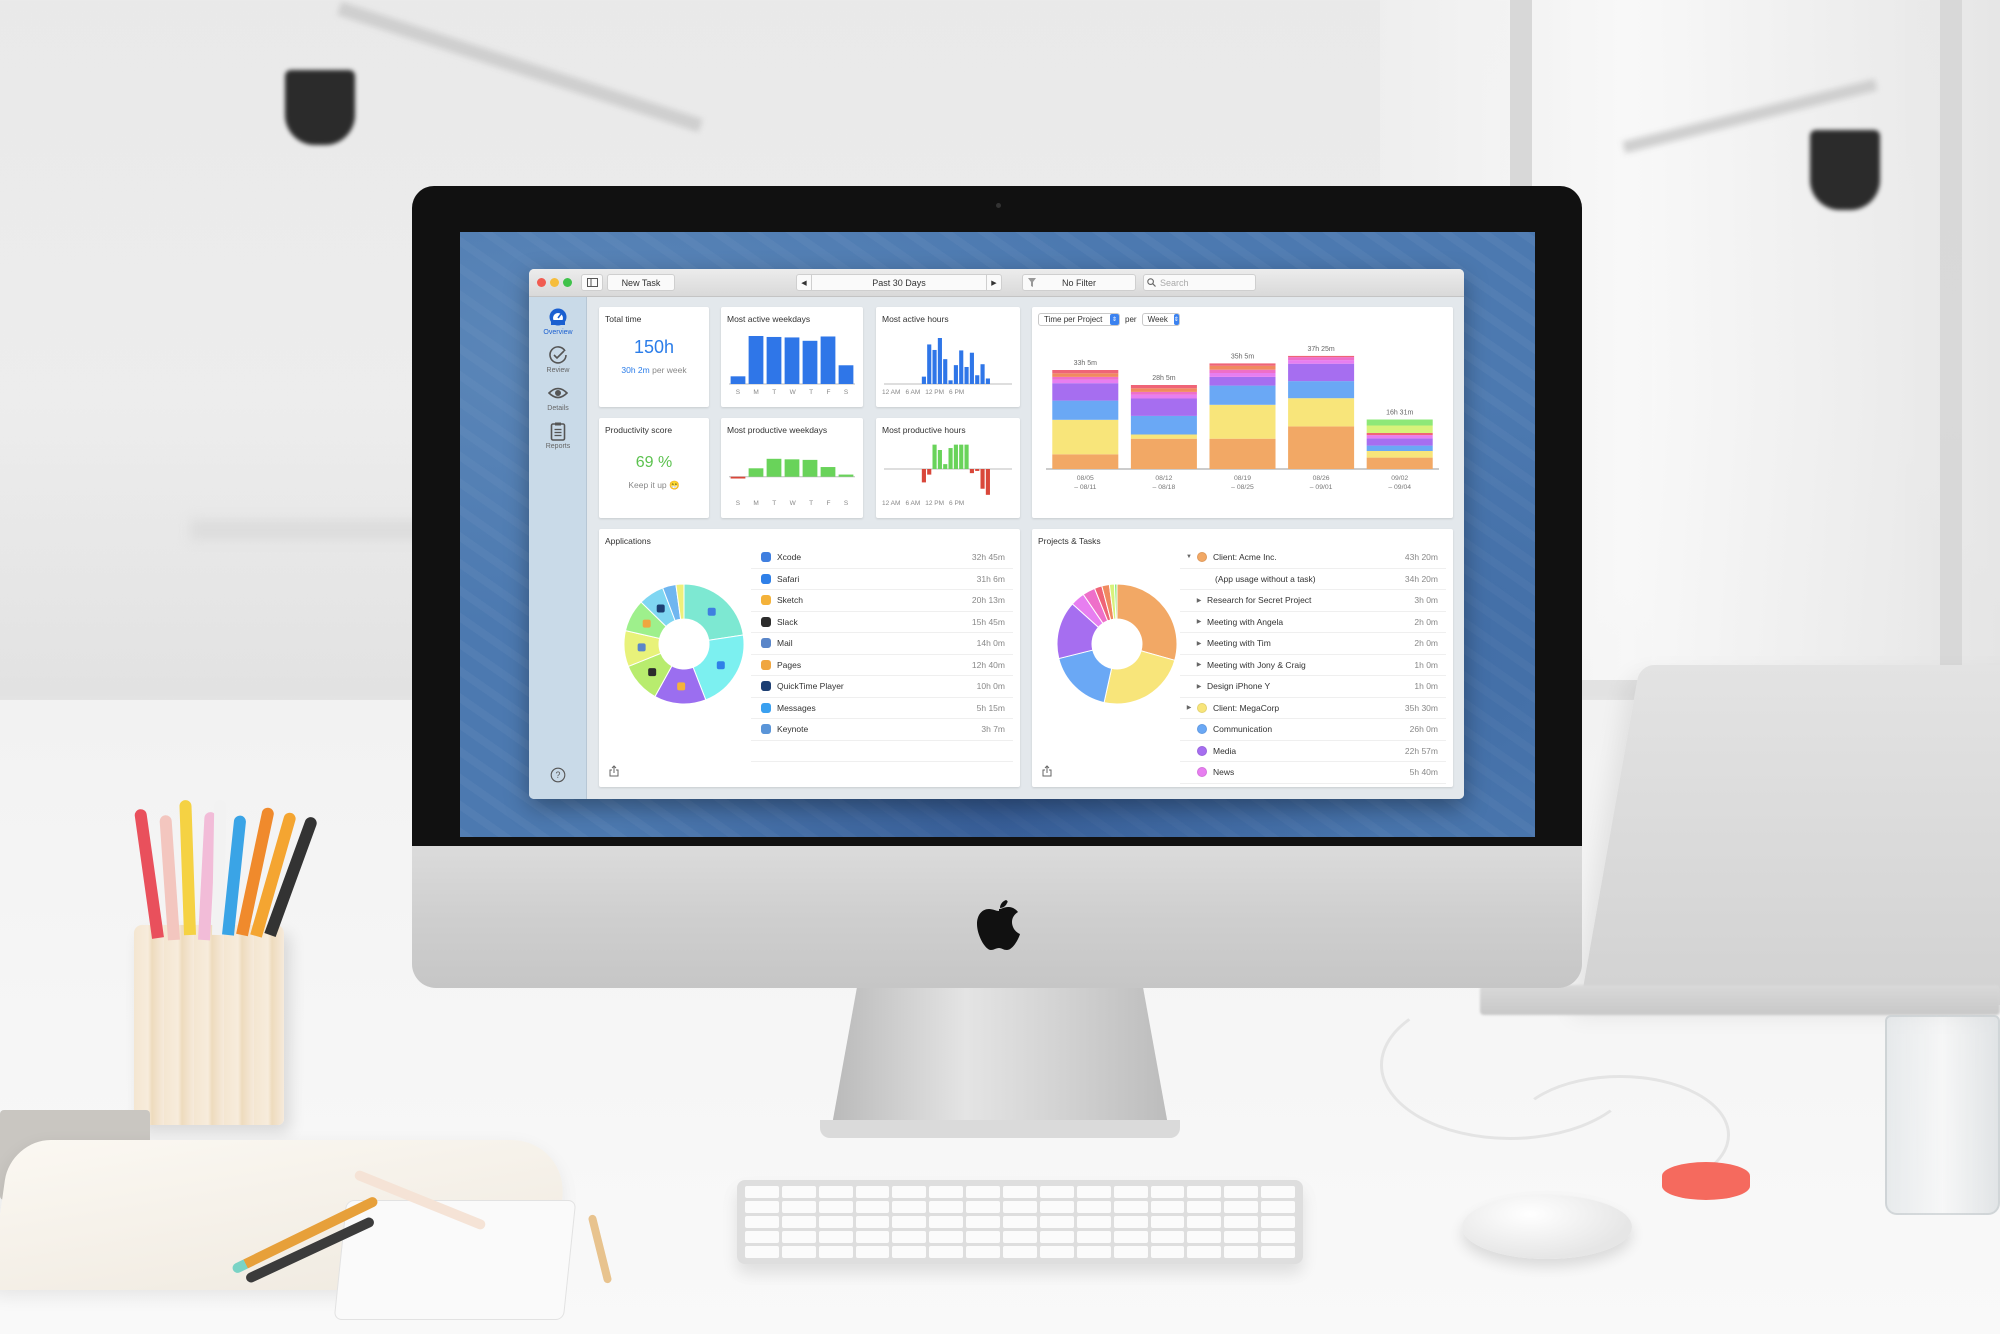 The height and width of the screenshot is (1334, 2000). I want to click on sidebar-item-reports: Reports, so click(558, 435).